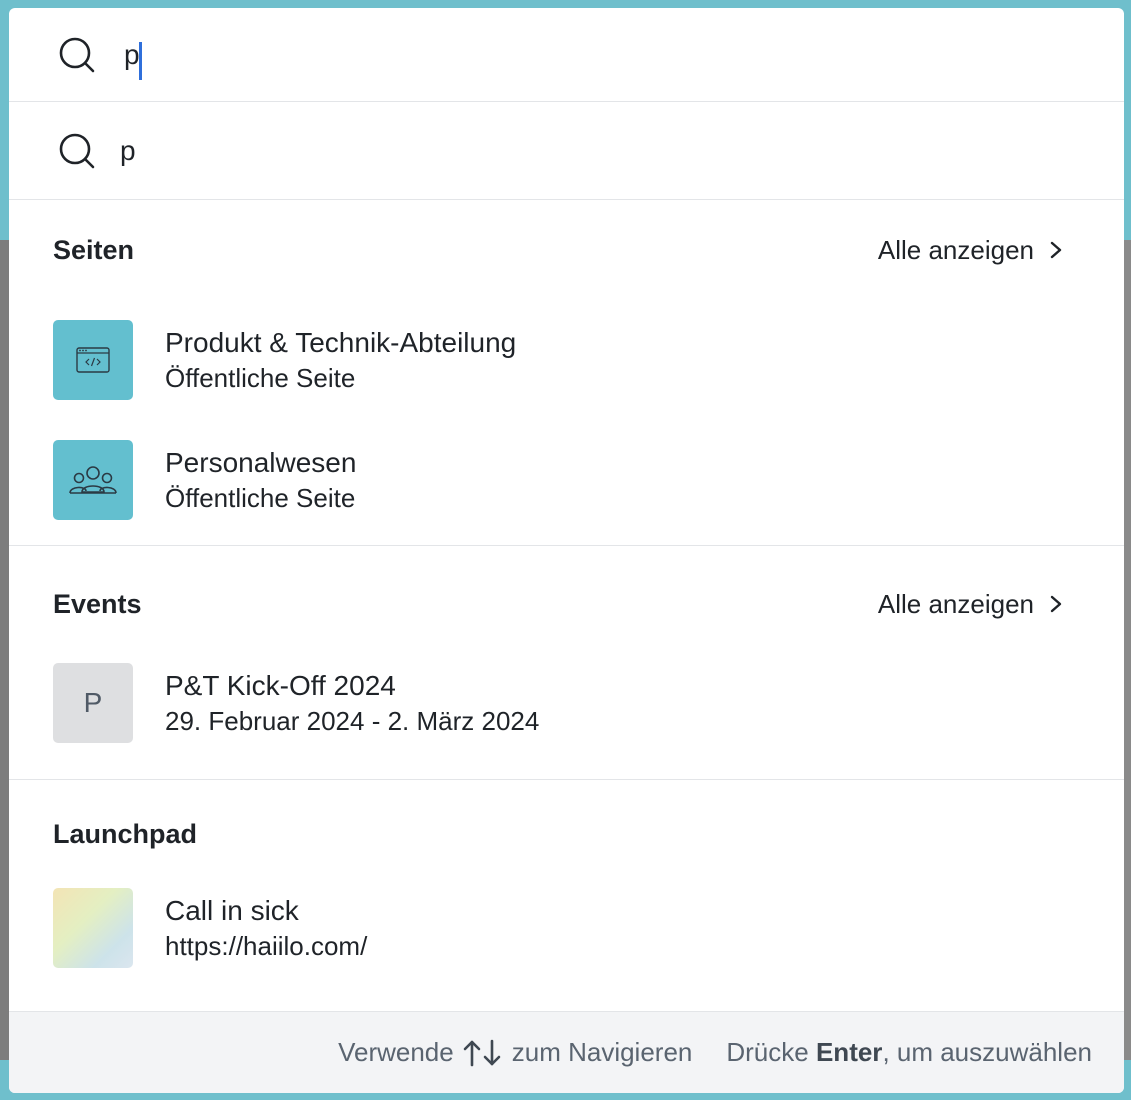 The height and width of the screenshot is (1100, 1131). I want to click on arrow-up-down-icon, so click(483, 1053).